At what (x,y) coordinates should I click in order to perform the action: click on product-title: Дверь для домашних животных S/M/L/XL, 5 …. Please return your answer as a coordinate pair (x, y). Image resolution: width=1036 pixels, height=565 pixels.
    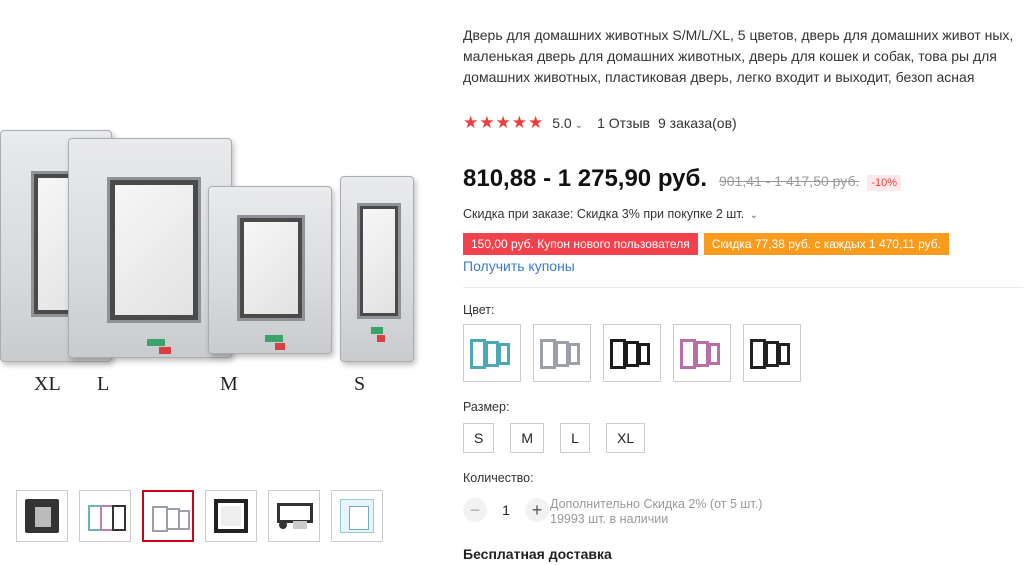
    Looking at the image, I should click on (738, 56).